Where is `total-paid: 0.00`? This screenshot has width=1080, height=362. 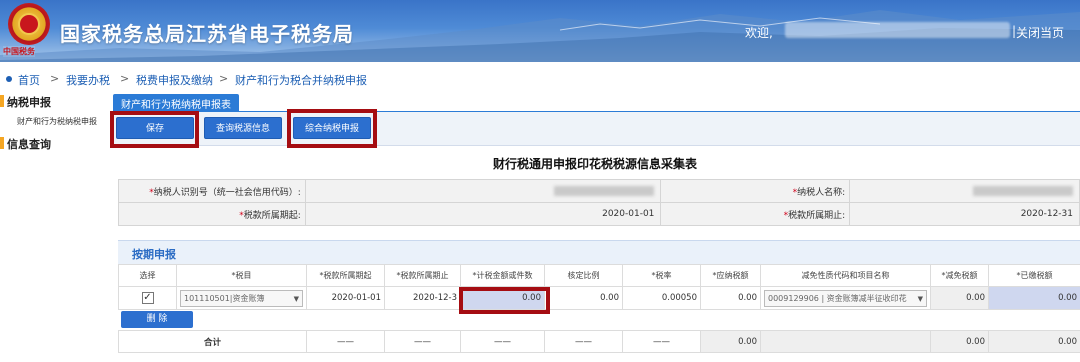
total-paid: 0.00 is located at coordinates (1034, 341).